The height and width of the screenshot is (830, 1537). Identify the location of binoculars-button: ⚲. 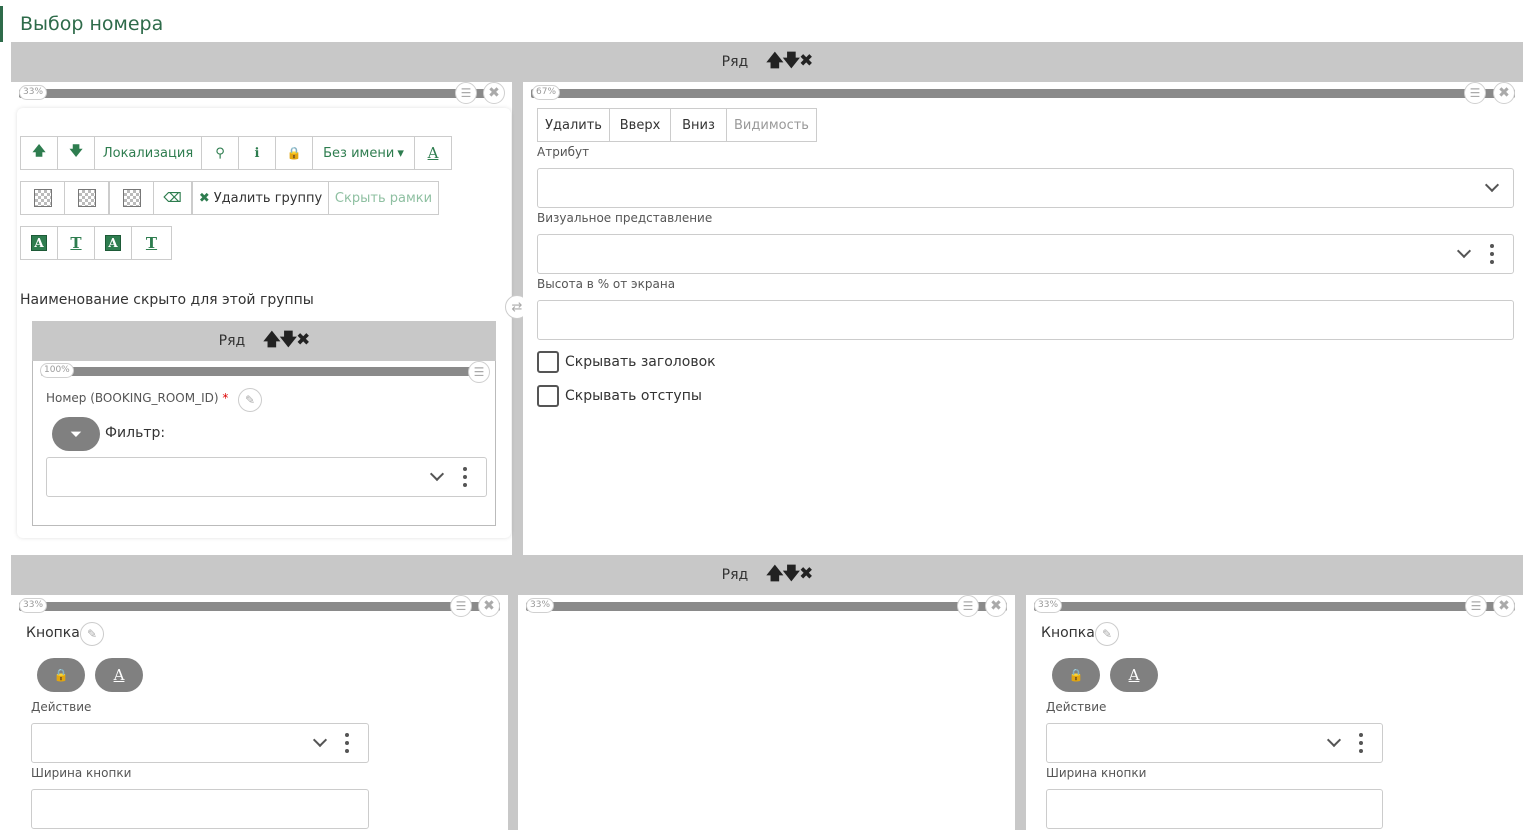
(220, 153).